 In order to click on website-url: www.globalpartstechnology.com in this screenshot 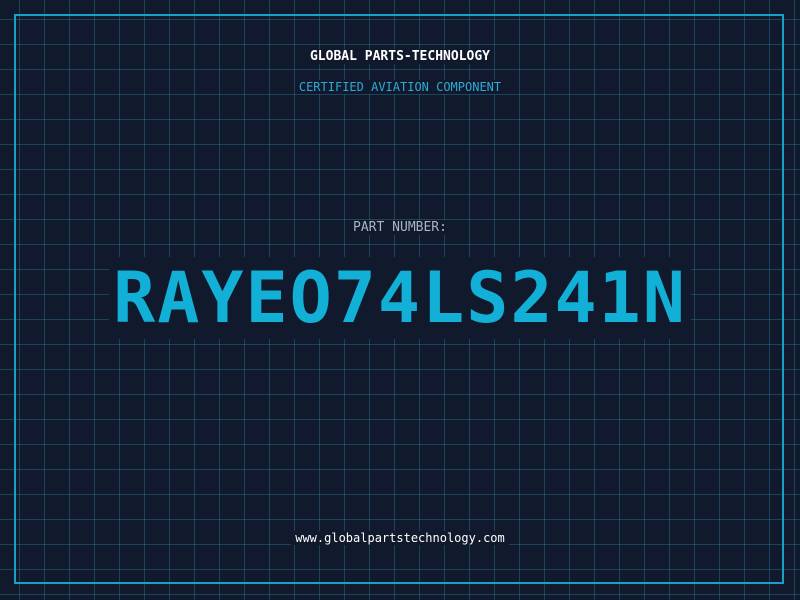, I will do `click(400, 538)`.